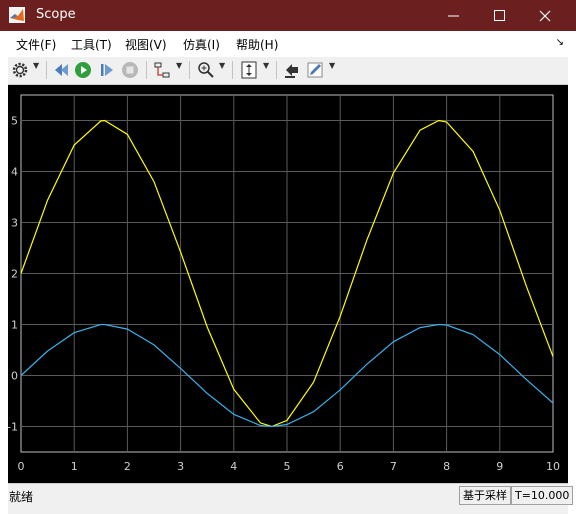 The image size is (576, 514). Describe the element at coordinates (288, 15) in the screenshot. I see `title-bar: Scope` at that location.